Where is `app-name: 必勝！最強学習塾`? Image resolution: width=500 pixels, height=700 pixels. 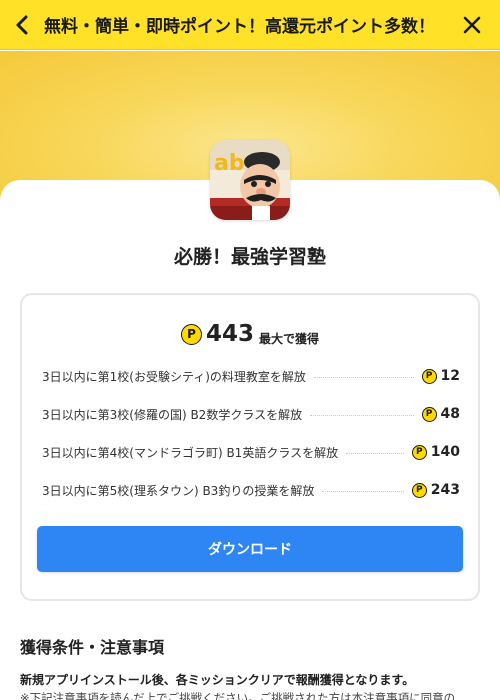 app-name: 必勝！最強学習塾 is located at coordinates (249, 257).